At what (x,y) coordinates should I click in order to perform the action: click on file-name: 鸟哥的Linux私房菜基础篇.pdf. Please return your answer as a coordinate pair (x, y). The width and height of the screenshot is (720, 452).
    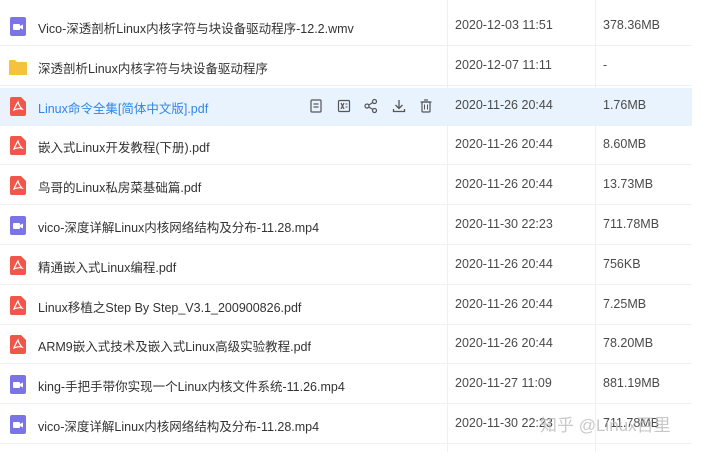
    Looking at the image, I should click on (119, 186).